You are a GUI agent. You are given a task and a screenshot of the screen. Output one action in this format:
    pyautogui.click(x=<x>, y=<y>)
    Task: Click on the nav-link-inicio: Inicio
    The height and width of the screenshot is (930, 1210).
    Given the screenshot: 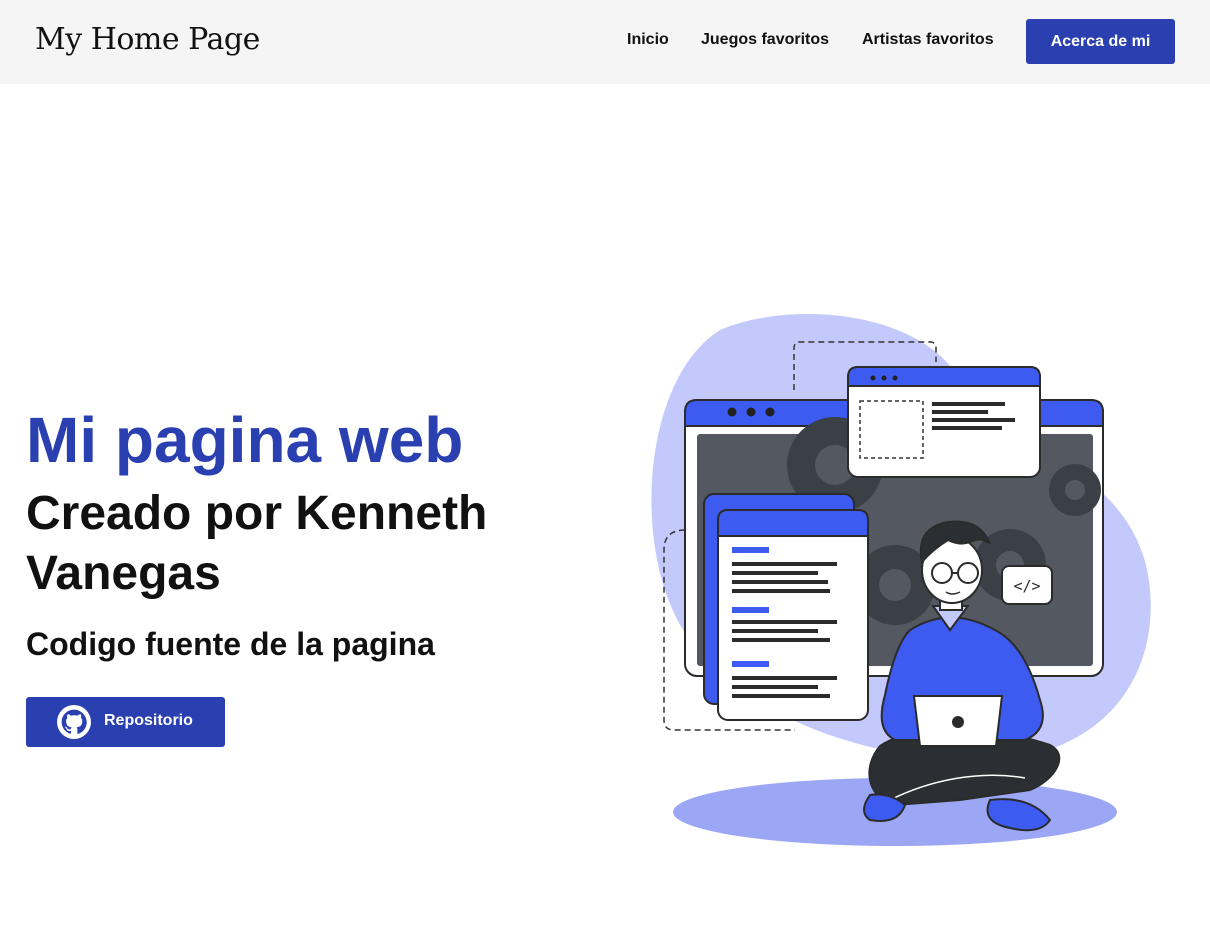 What is the action you would take?
    pyautogui.click(x=648, y=40)
    